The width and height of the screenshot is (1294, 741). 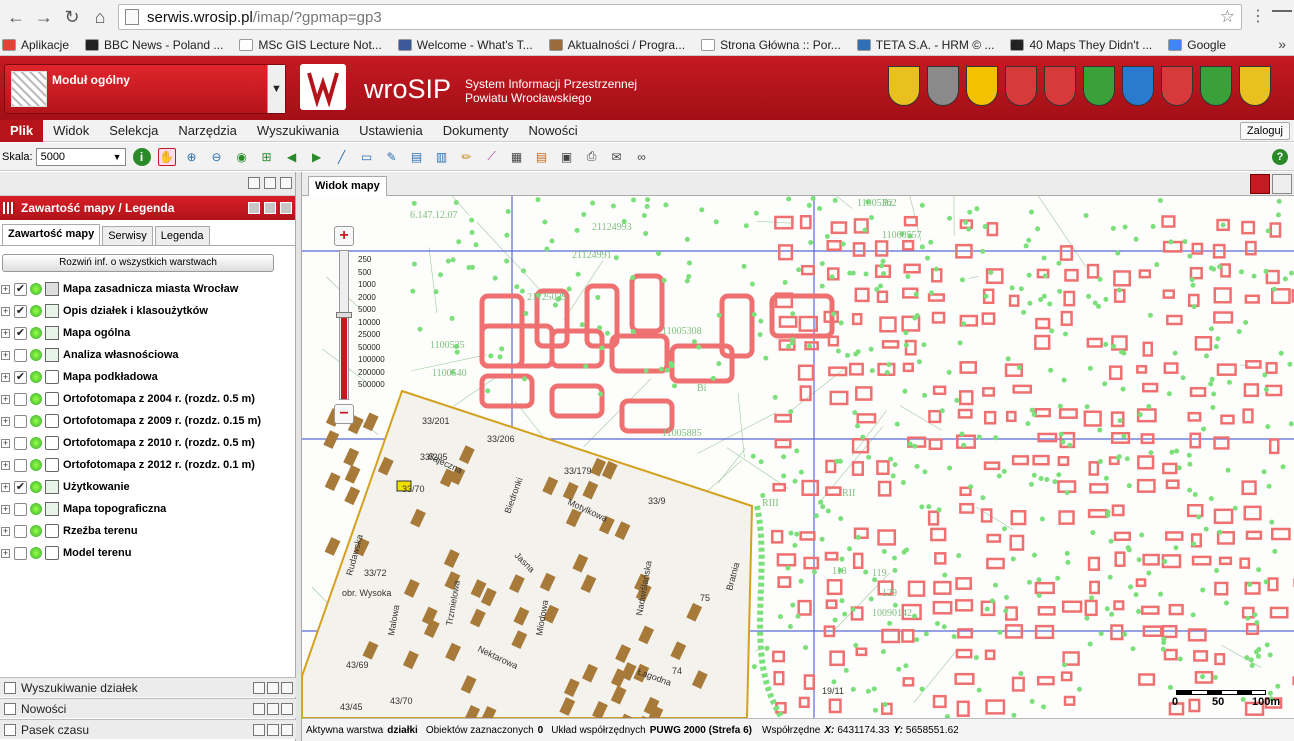 What do you see at coordinates (344, 414) in the screenshot?
I see `zoom-out-button: −` at bounding box center [344, 414].